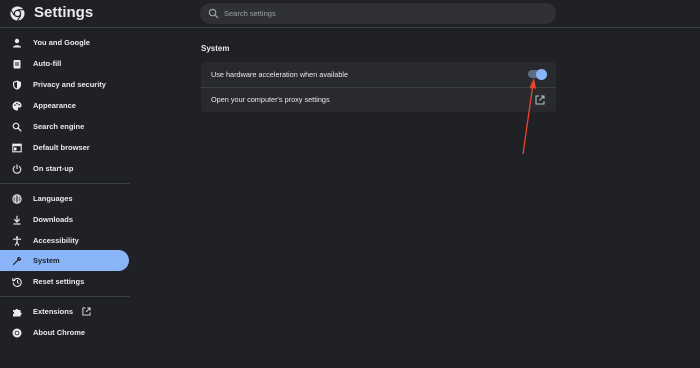  Describe the element at coordinates (280, 74) in the screenshot. I see `row-label: Use hardware acceleration when available` at that location.